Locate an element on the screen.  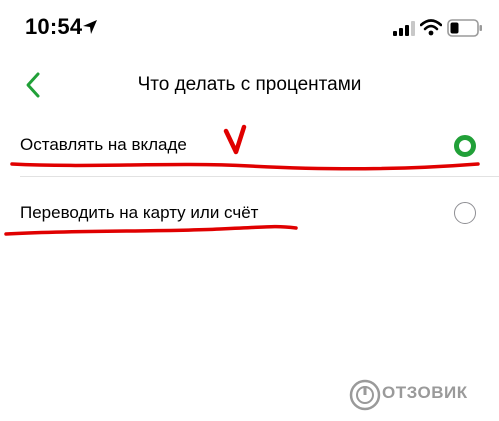
page-title: Что делать с процентами is located at coordinates (249, 84).